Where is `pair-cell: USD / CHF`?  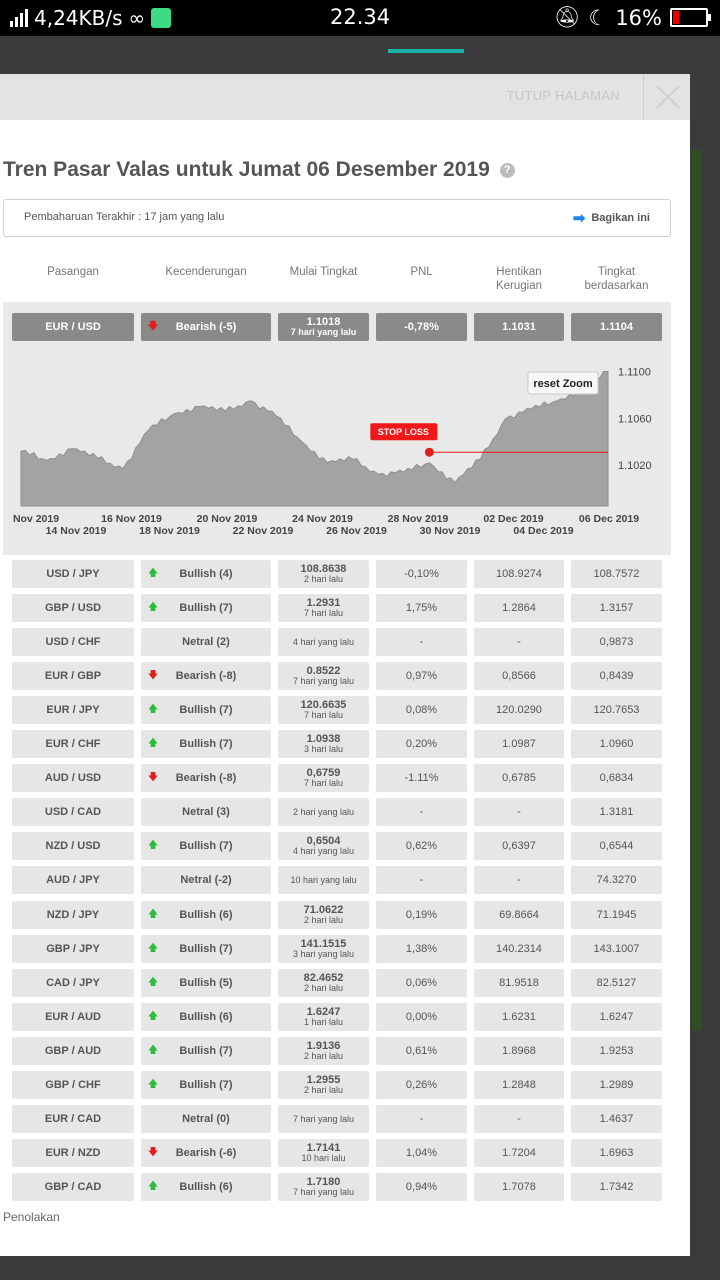 pair-cell: USD / CHF is located at coordinates (73, 642).